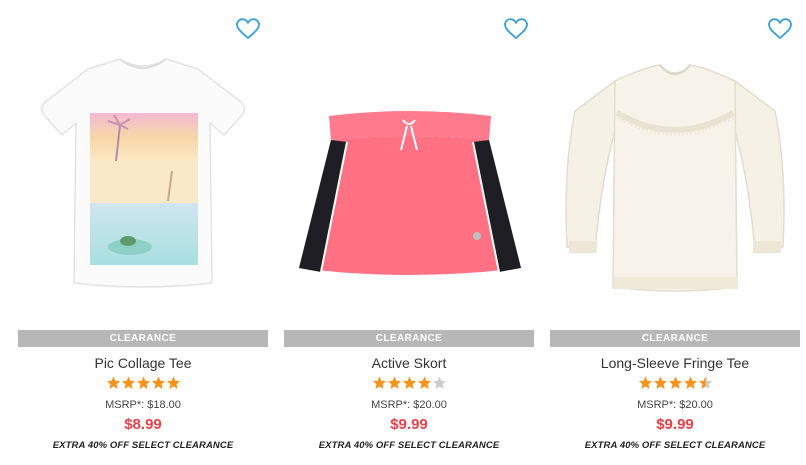 This screenshot has width=806, height=465. Describe the element at coordinates (675, 363) in the screenshot. I see `product-name: Long-Sleeve Fringe Tee` at that location.